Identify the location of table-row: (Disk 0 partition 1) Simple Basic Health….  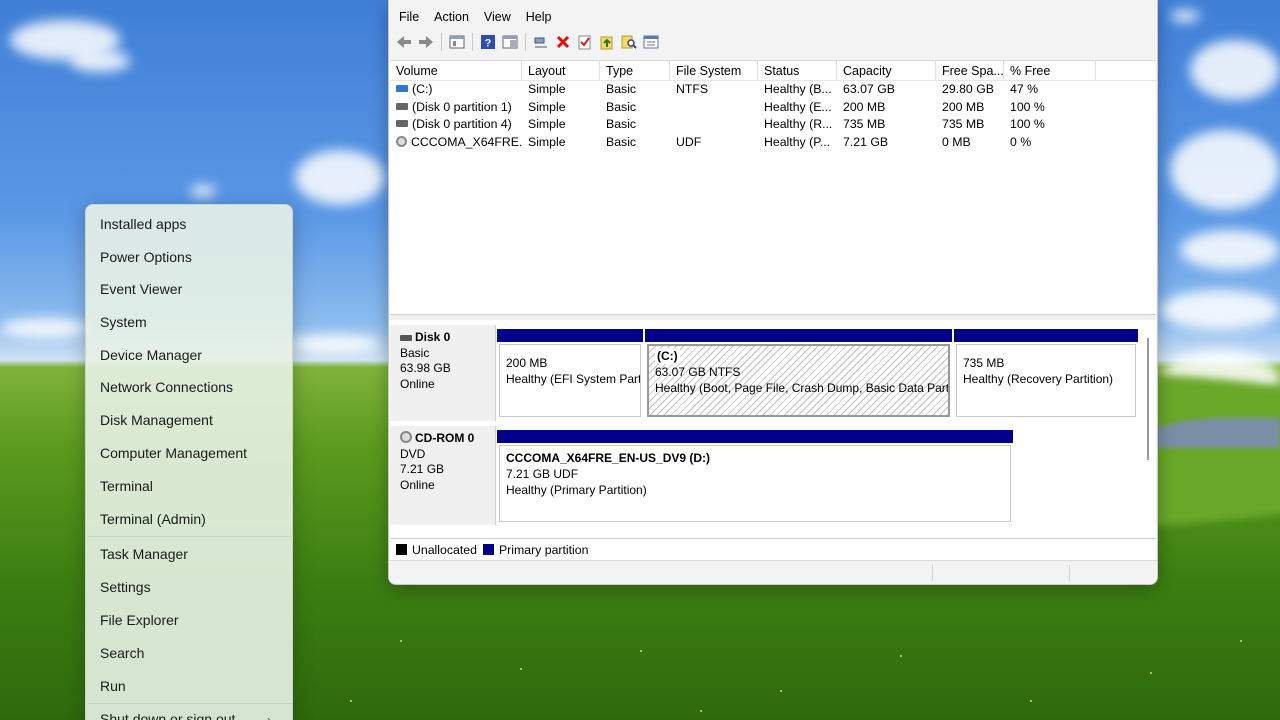
(773, 108).